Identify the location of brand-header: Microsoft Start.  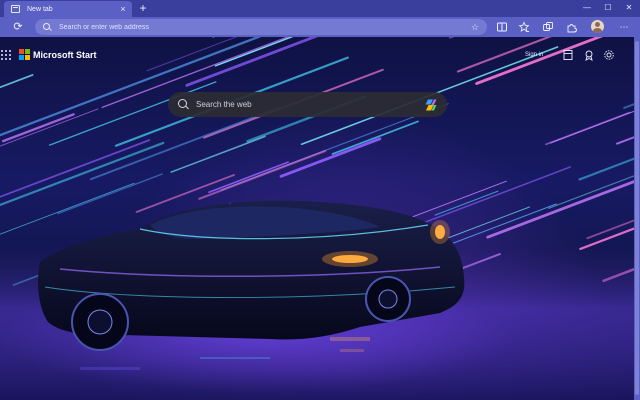
(48, 54).